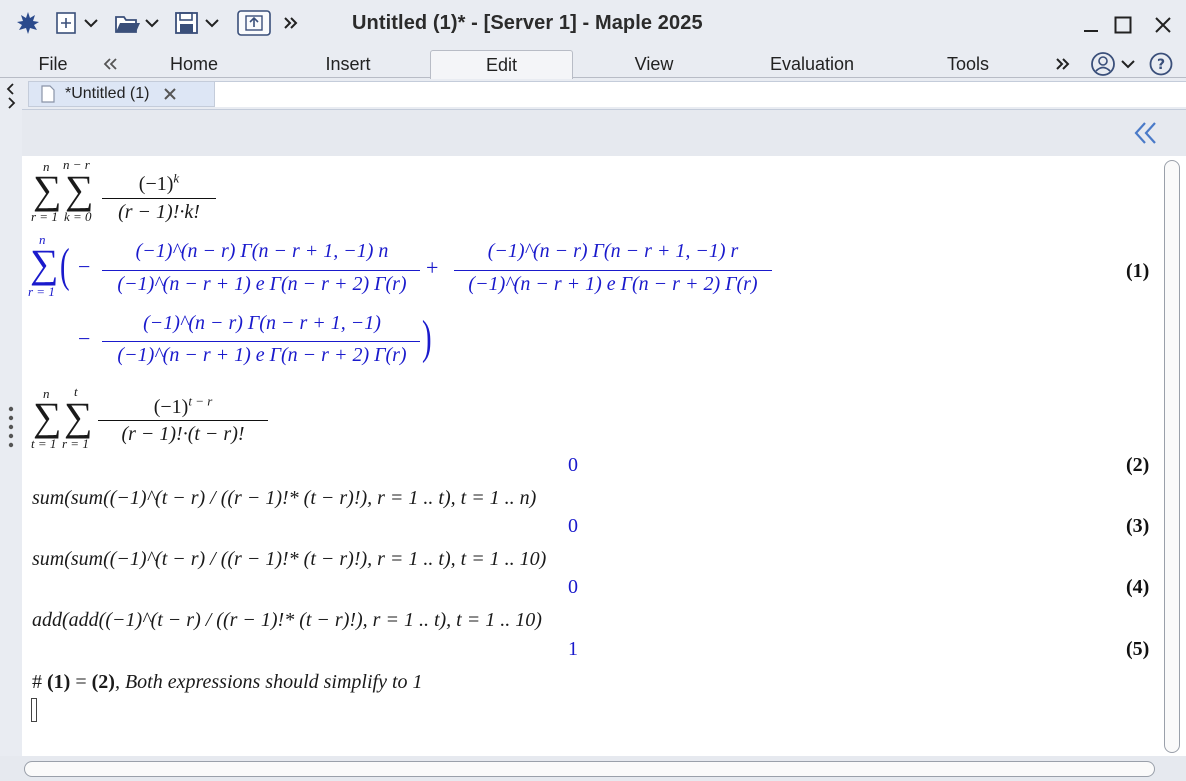 The width and height of the screenshot is (1186, 781). What do you see at coordinates (501, 64) in the screenshot?
I see `tab-edit: Edit` at bounding box center [501, 64].